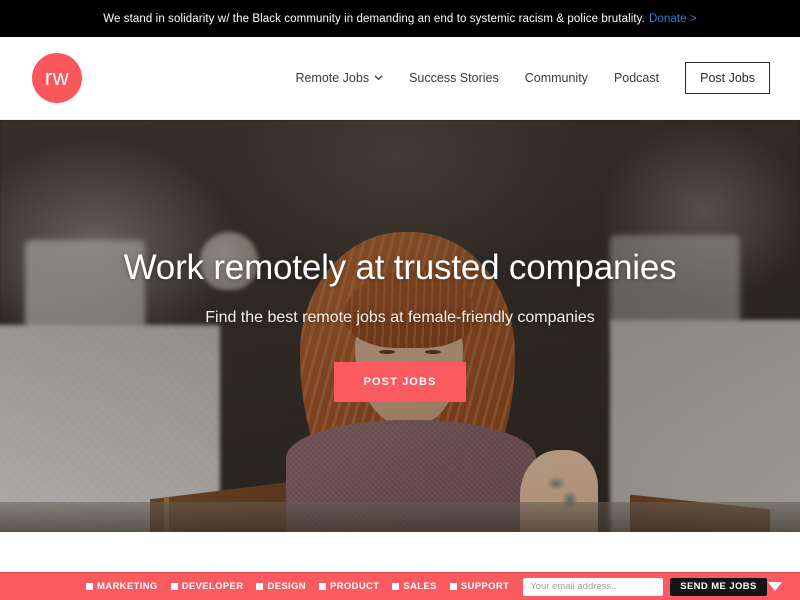  Describe the element at coordinates (485, 586) in the screenshot. I see `category-label: SUPPORT` at that location.